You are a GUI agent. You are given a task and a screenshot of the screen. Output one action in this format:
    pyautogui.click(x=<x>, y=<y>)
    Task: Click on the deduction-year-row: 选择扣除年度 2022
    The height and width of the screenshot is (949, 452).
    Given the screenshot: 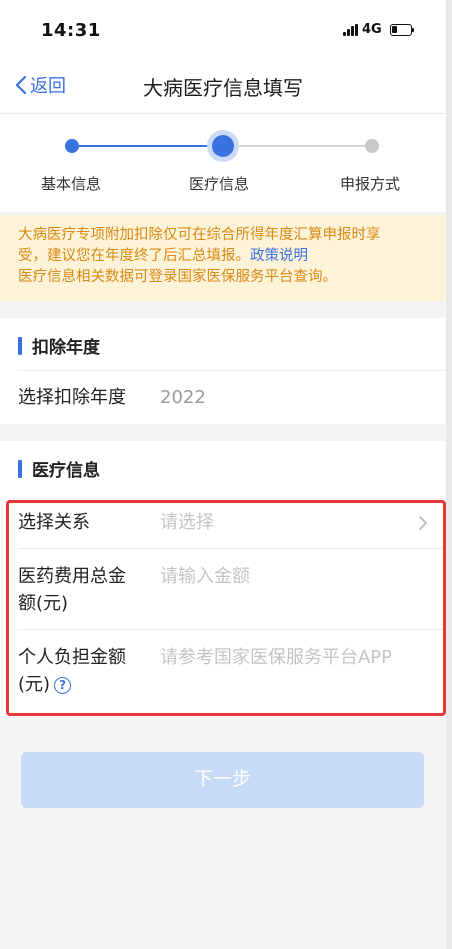 What is the action you would take?
    pyautogui.click(x=223, y=397)
    